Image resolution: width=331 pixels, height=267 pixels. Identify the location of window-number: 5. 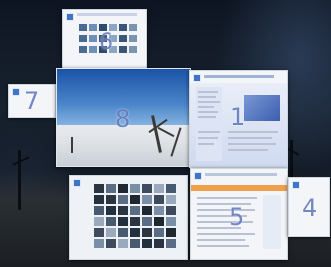
(237, 217).